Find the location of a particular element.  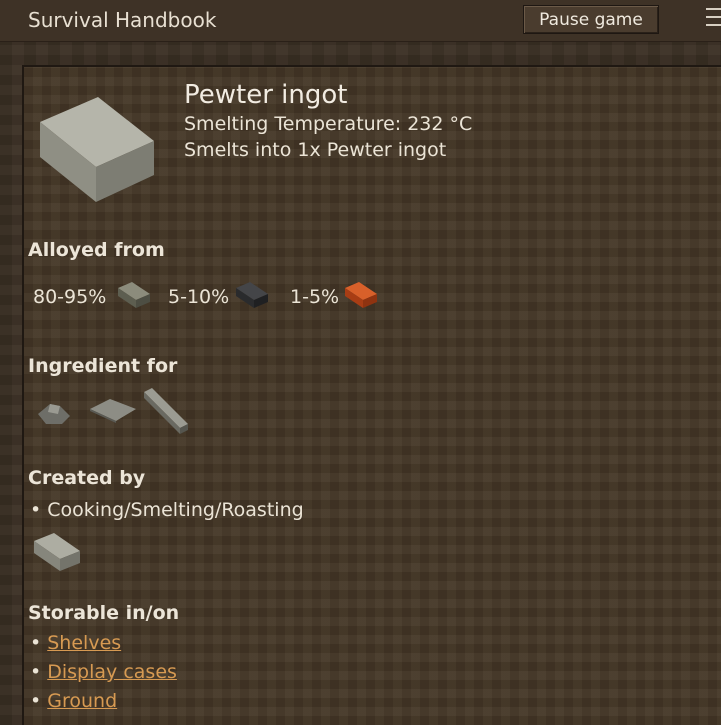

smelts-into: Smelts into 1x Pewter ingot is located at coordinates (315, 150).